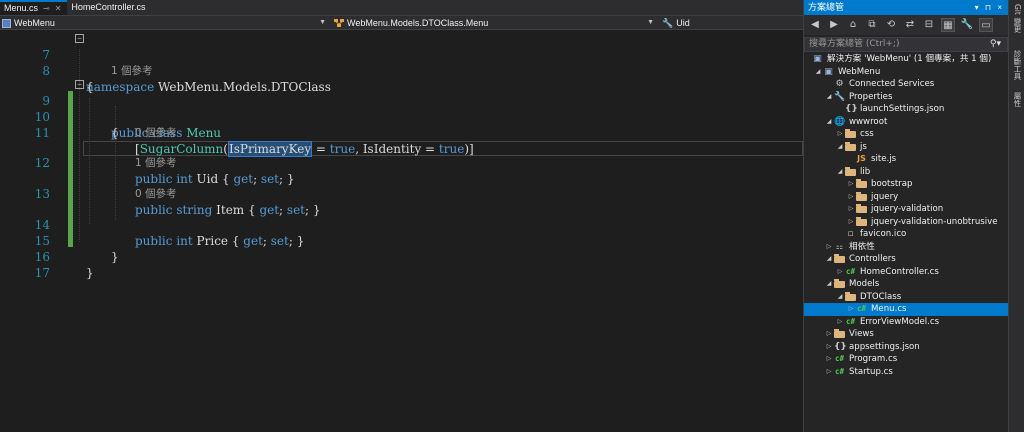  Describe the element at coordinates (731, 23) in the screenshot. I see `member-dropdown: 🔧 Uid` at that location.